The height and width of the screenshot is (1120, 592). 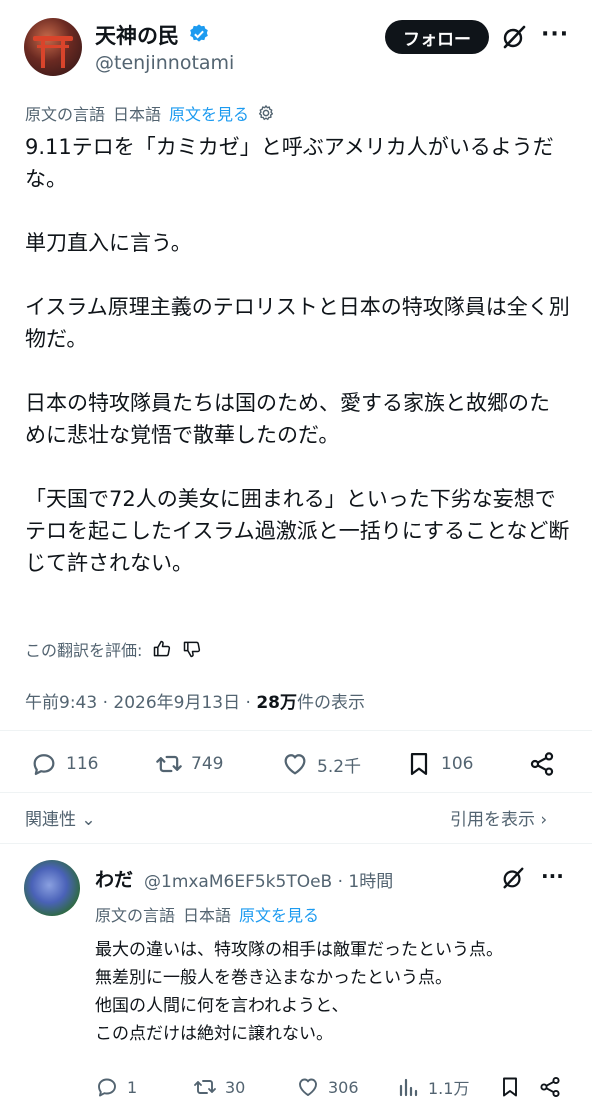 I want to click on reply-views-count: 1.1万, so click(x=449, y=1088).